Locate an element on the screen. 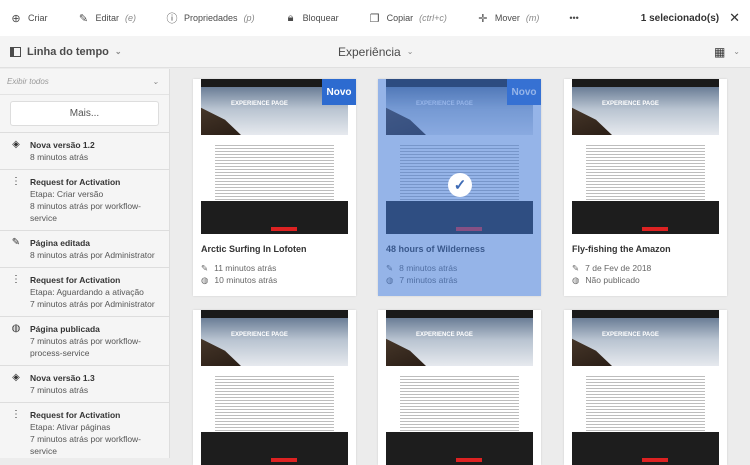 The width and height of the screenshot is (750, 465). copy-icon: ❐ is located at coordinates (374, 18).